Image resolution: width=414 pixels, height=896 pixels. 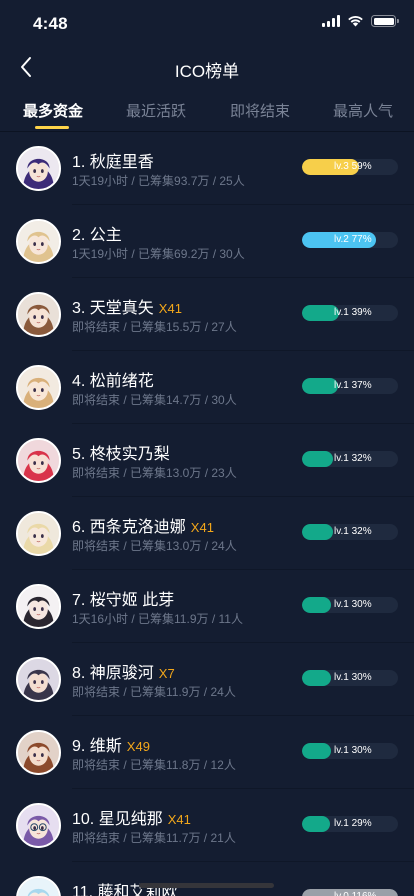 I want to click on row-title: 8. 神原骏河 X7, so click(x=123, y=671).